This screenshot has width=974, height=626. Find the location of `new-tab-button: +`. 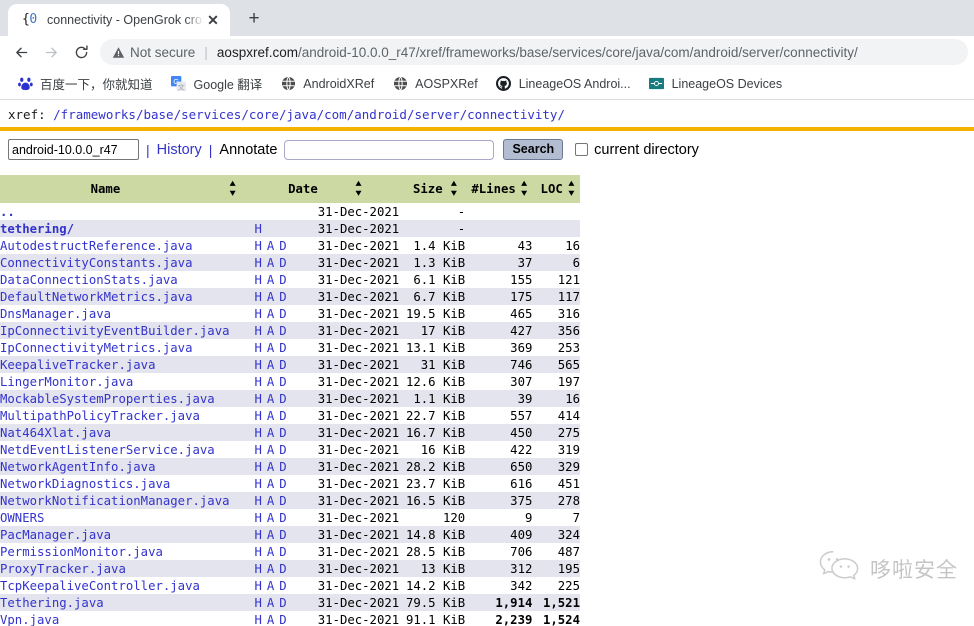

new-tab-button: + is located at coordinates (254, 19).